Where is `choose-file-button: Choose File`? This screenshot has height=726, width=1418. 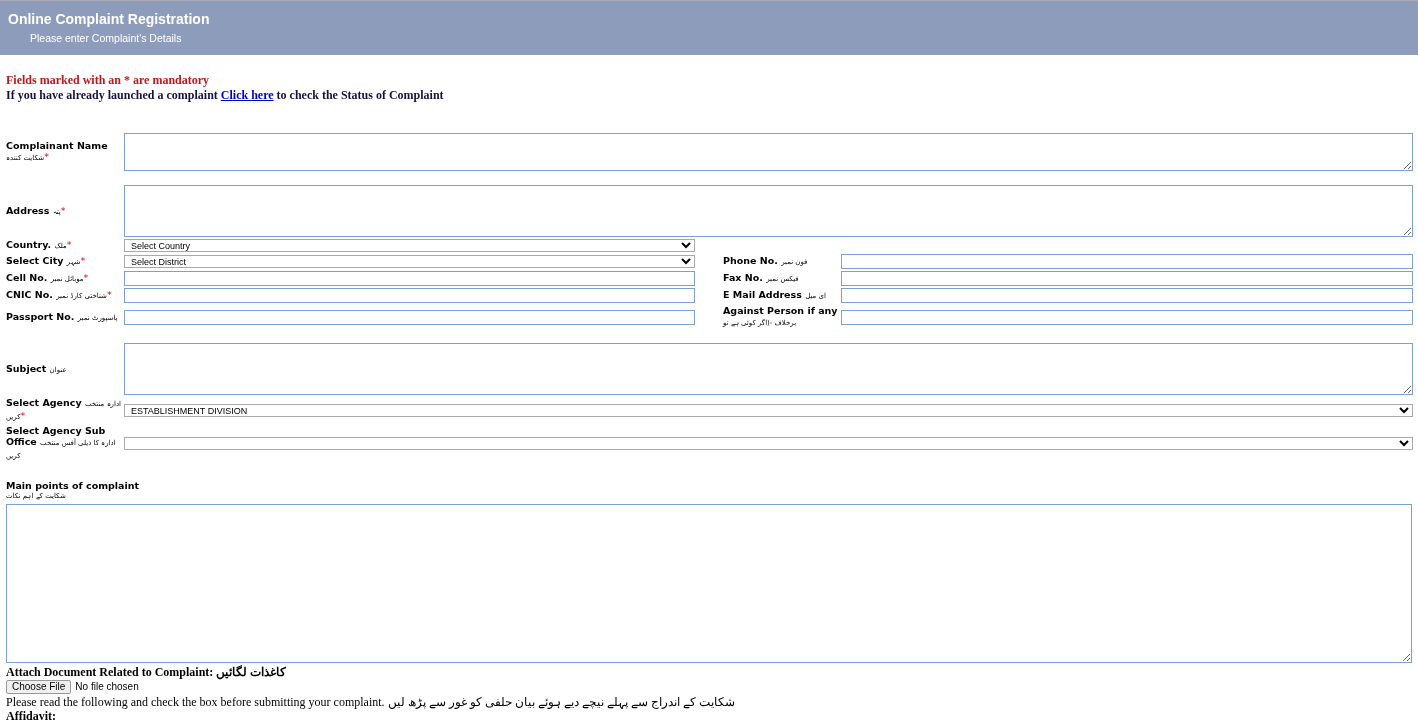 choose-file-button: Choose File is located at coordinates (39, 687).